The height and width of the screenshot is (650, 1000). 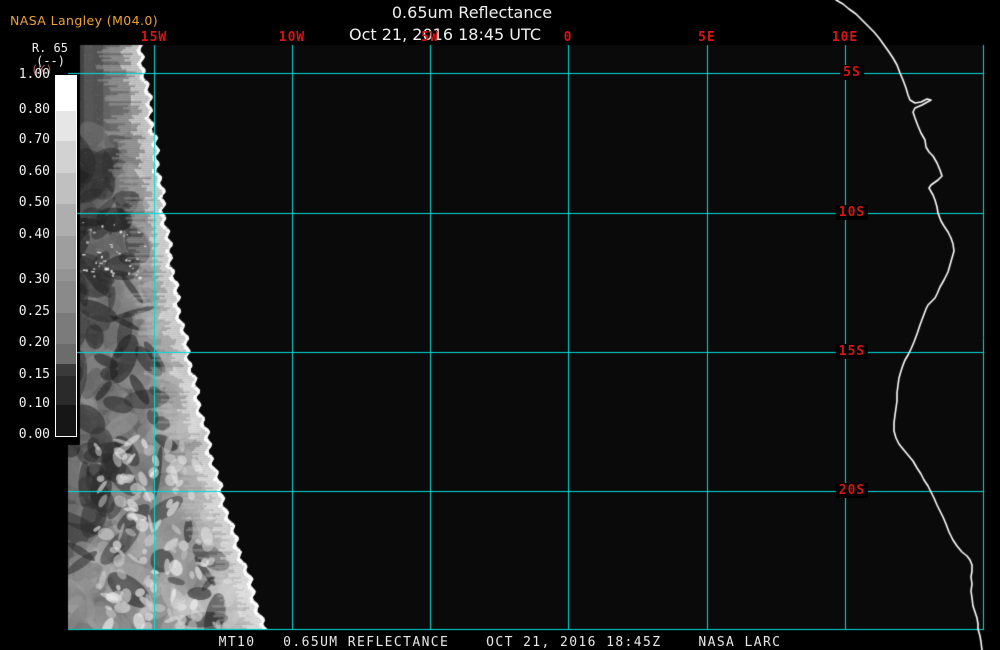 What do you see at coordinates (34, 234) in the screenshot?
I see `colorbar-tick-label: 0.40` at bounding box center [34, 234].